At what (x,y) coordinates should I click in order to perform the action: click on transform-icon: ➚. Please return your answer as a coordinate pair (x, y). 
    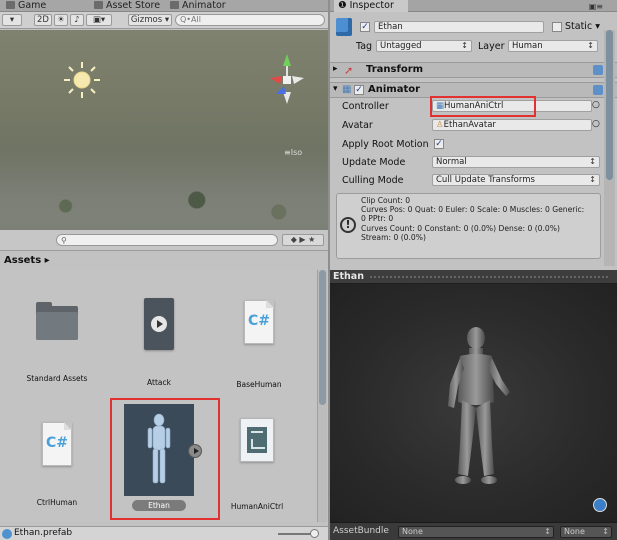
    Looking at the image, I should click on (349, 70).